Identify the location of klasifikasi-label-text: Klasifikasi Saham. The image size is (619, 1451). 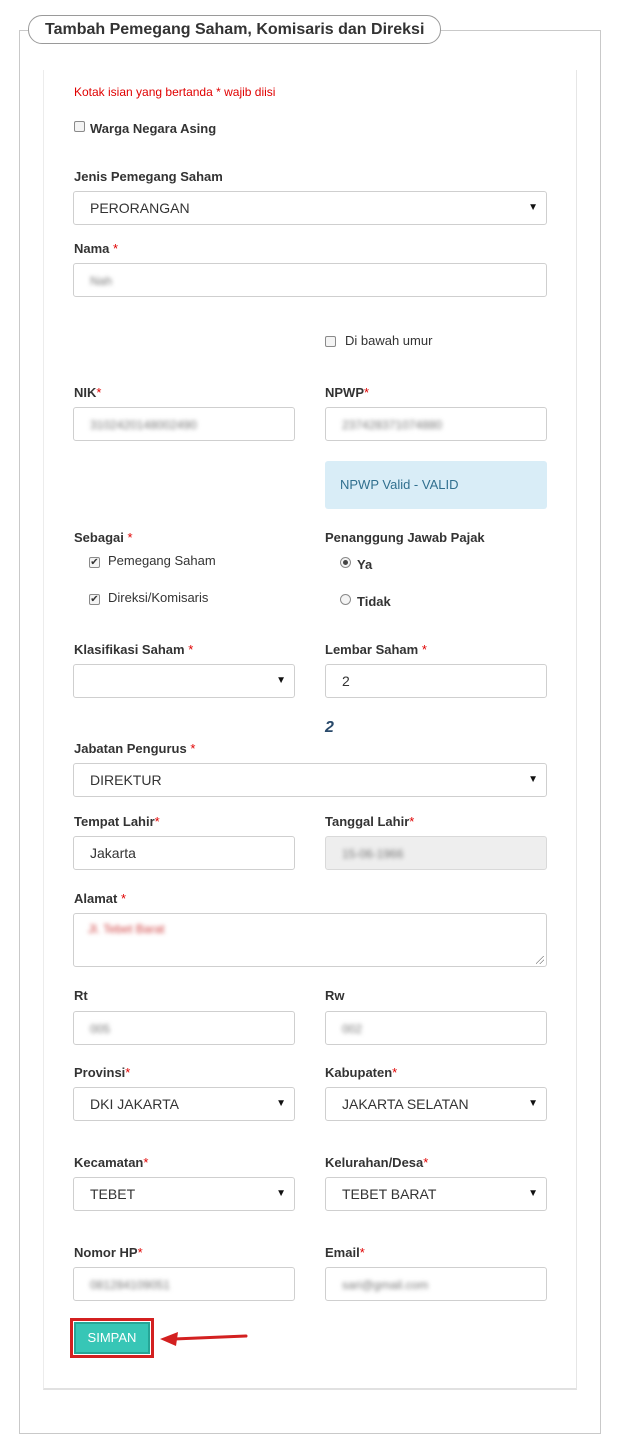
(129, 649).